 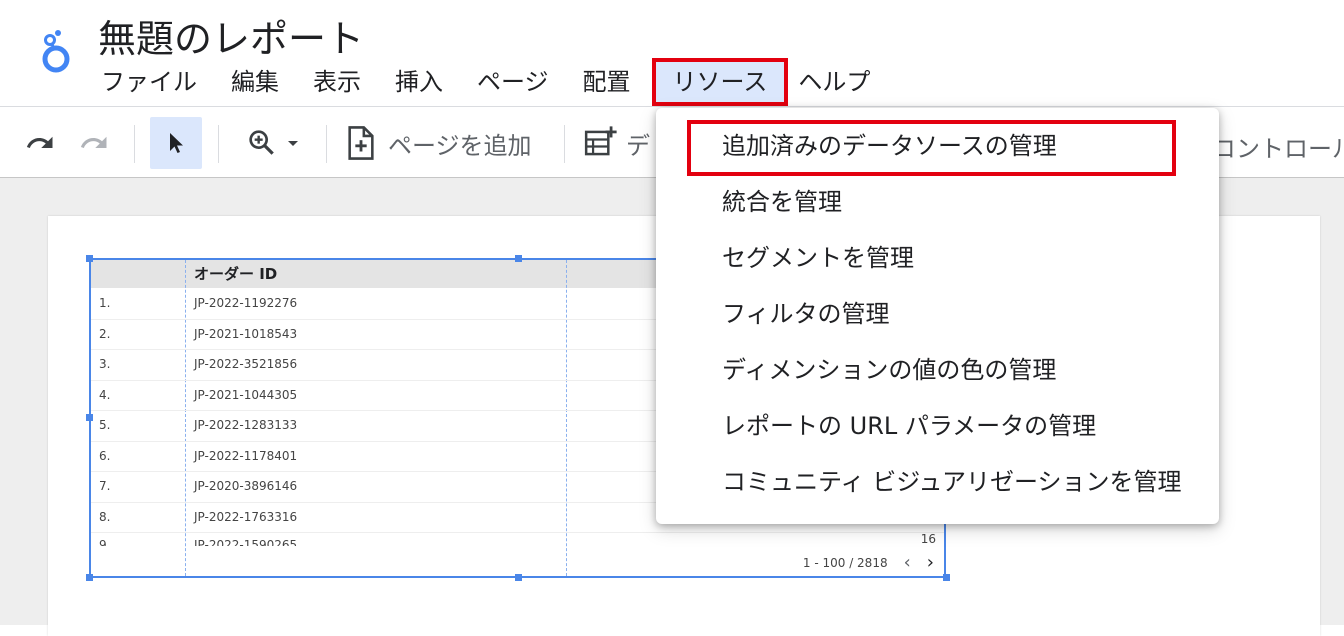 I want to click on row-index: 2., so click(x=105, y=333).